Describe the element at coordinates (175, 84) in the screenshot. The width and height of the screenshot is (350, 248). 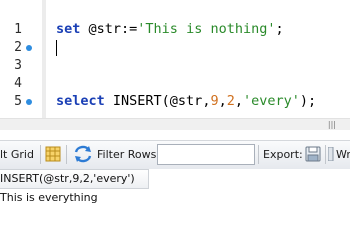
I see `editor-line-4: 4` at that location.